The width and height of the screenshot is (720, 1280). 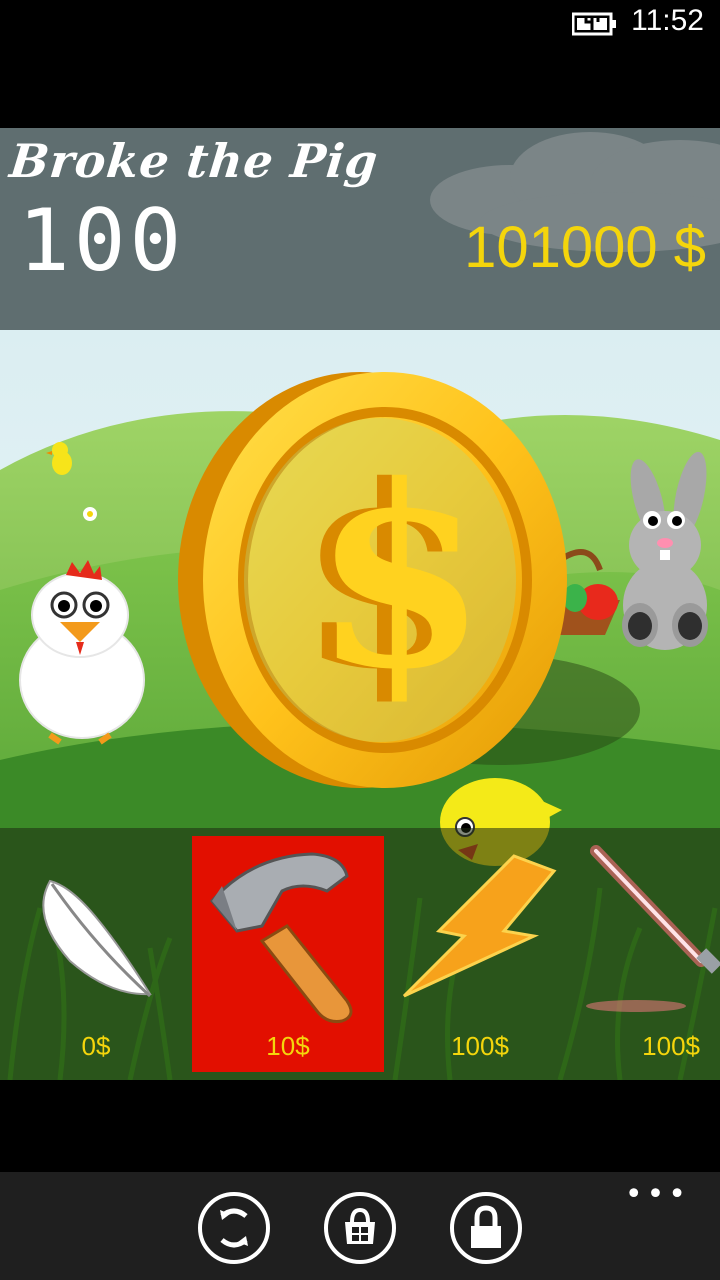 I want to click on shop-item-feather: 0$, so click(x=96, y=954).